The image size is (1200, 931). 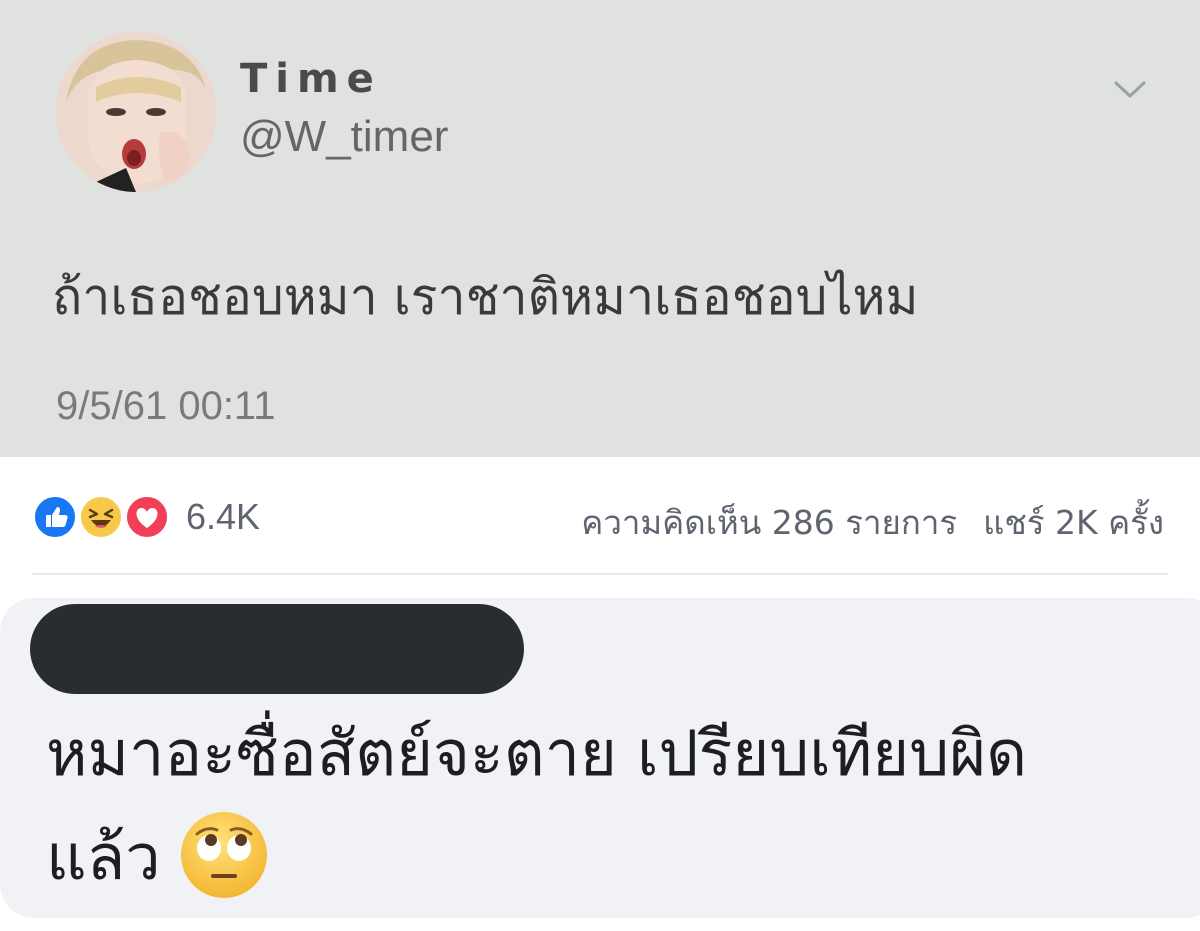 What do you see at coordinates (103, 857) in the screenshot?
I see `comment-line-2: แล้ว` at bounding box center [103, 857].